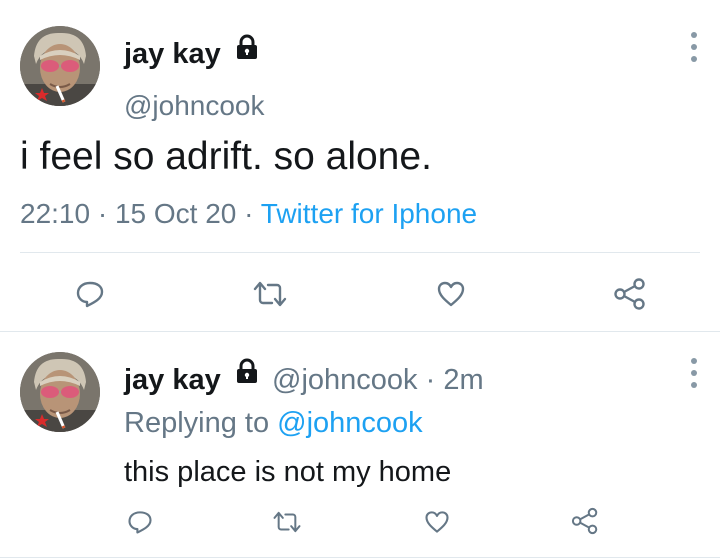 This screenshot has width=720, height=560. Describe the element at coordinates (201, 423) in the screenshot. I see `replying-to-label: Replying to` at that location.